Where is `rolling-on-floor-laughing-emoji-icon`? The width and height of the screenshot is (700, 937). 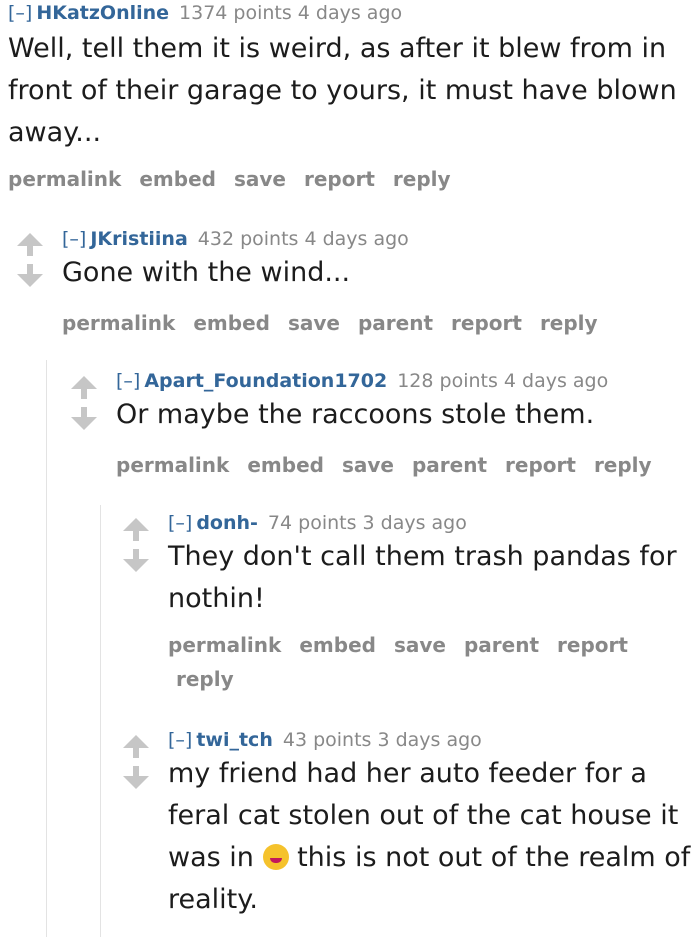
rolling-on-floor-laughing-emoji-icon is located at coordinates (275, 857).